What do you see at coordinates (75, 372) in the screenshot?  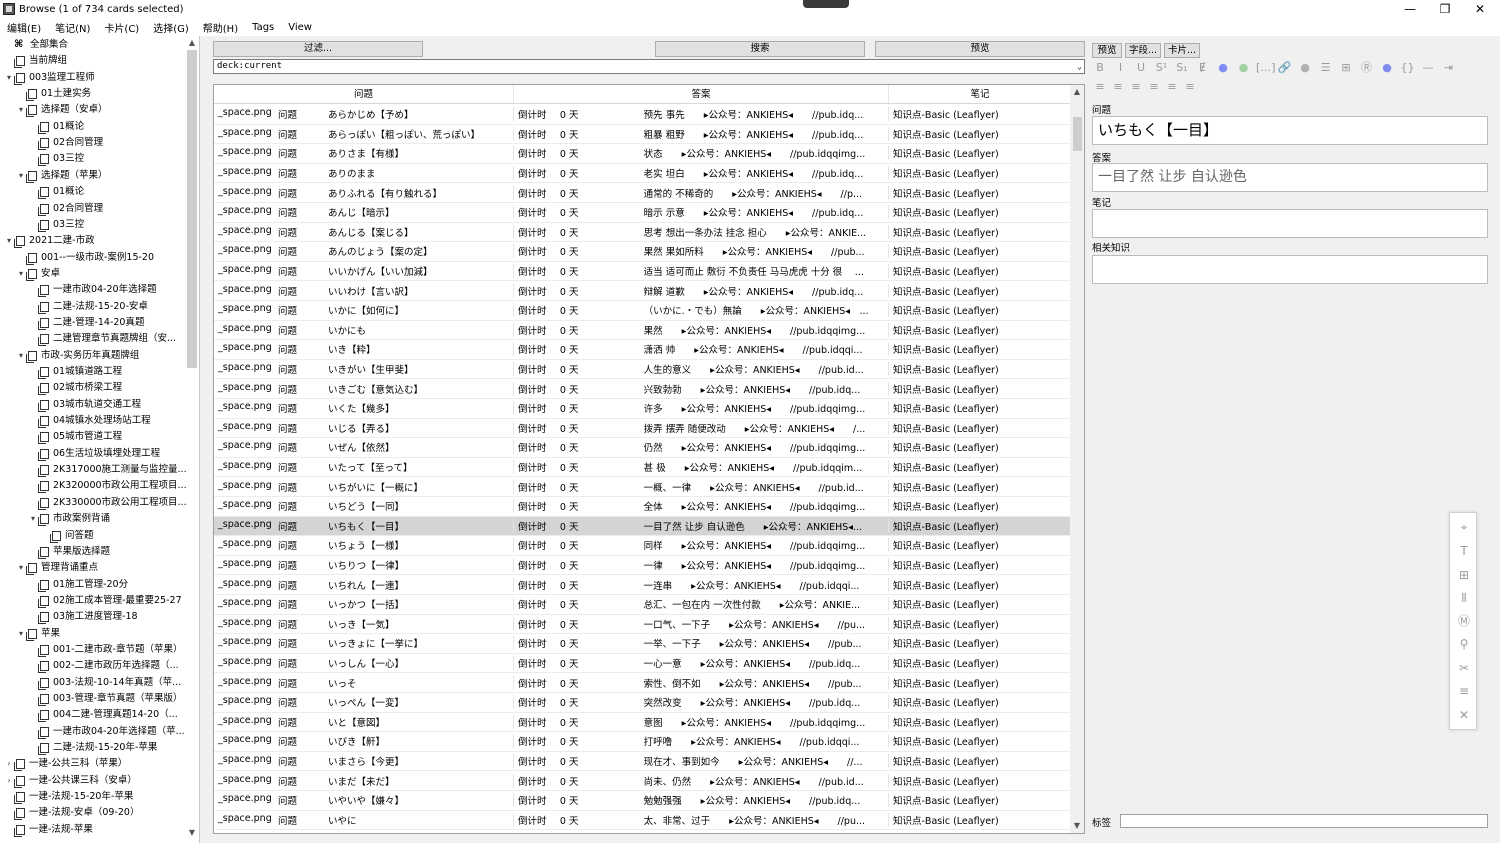 I see `sidebar-deck-item: 01城镇道路工程` at bounding box center [75, 372].